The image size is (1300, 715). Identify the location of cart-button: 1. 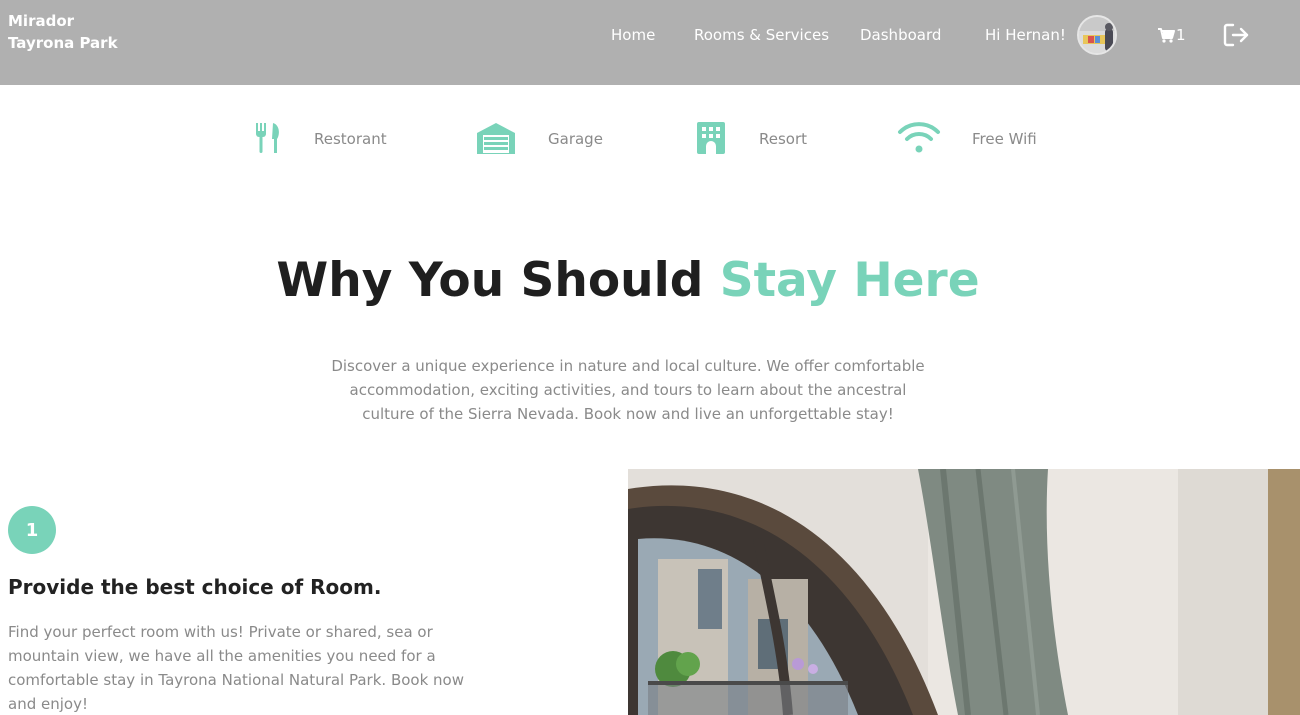
(1171, 35).